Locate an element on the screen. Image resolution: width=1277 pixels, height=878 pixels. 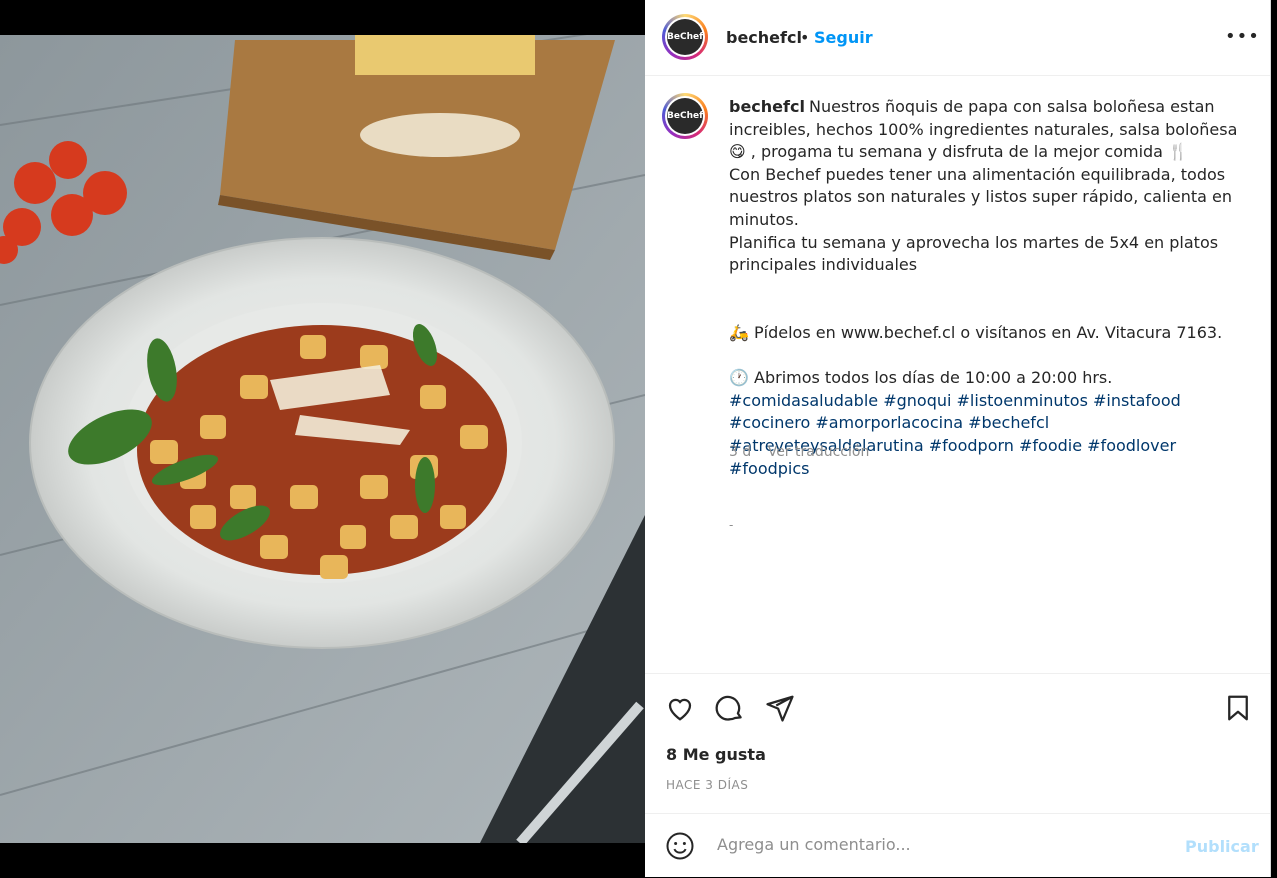
post-timestamp: HACE 3 DÍAS is located at coordinates (707, 785).